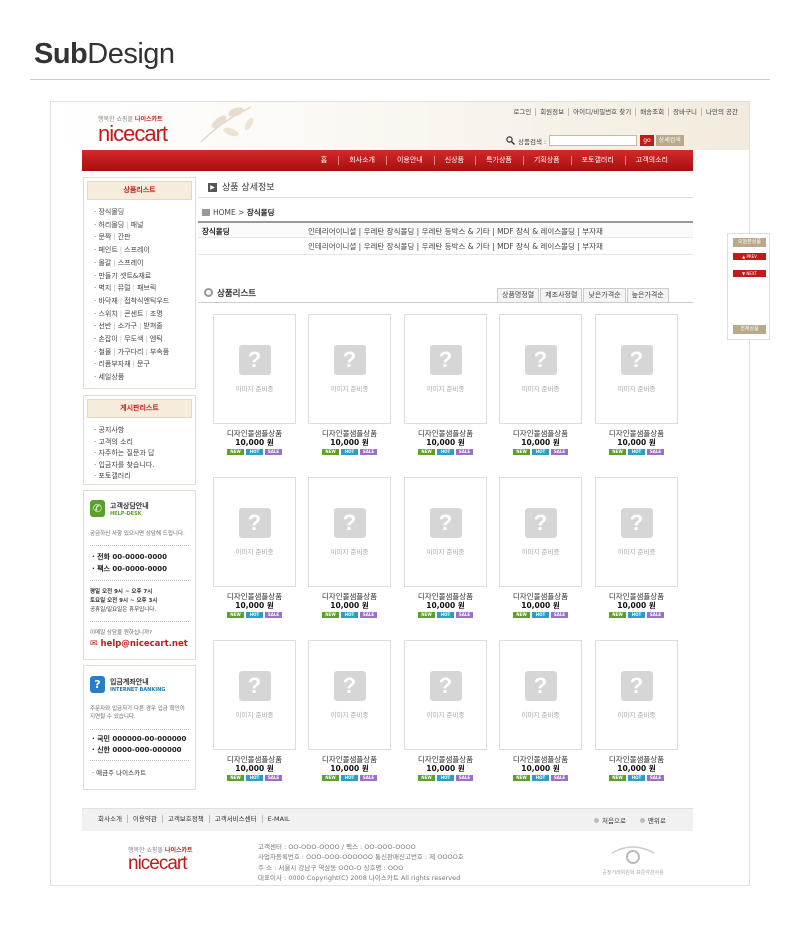 The height and width of the screenshot is (936, 800). Describe the element at coordinates (235, 819) in the screenshot. I see `footer-link-service: 고객서비스센터` at that location.